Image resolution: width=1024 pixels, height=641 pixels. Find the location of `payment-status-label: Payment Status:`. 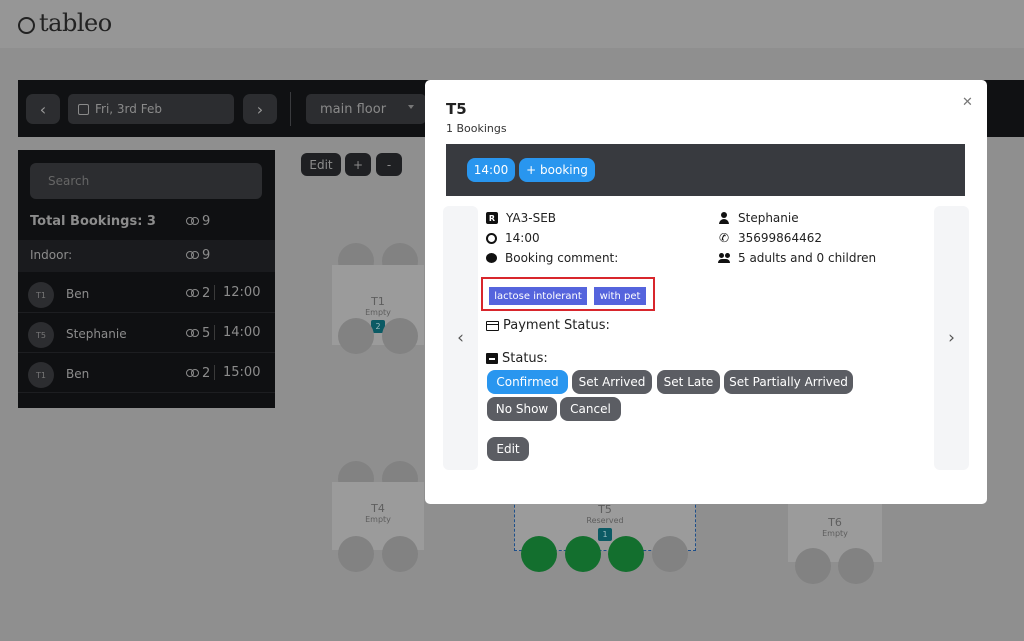

payment-status-label: Payment Status: is located at coordinates (556, 325).